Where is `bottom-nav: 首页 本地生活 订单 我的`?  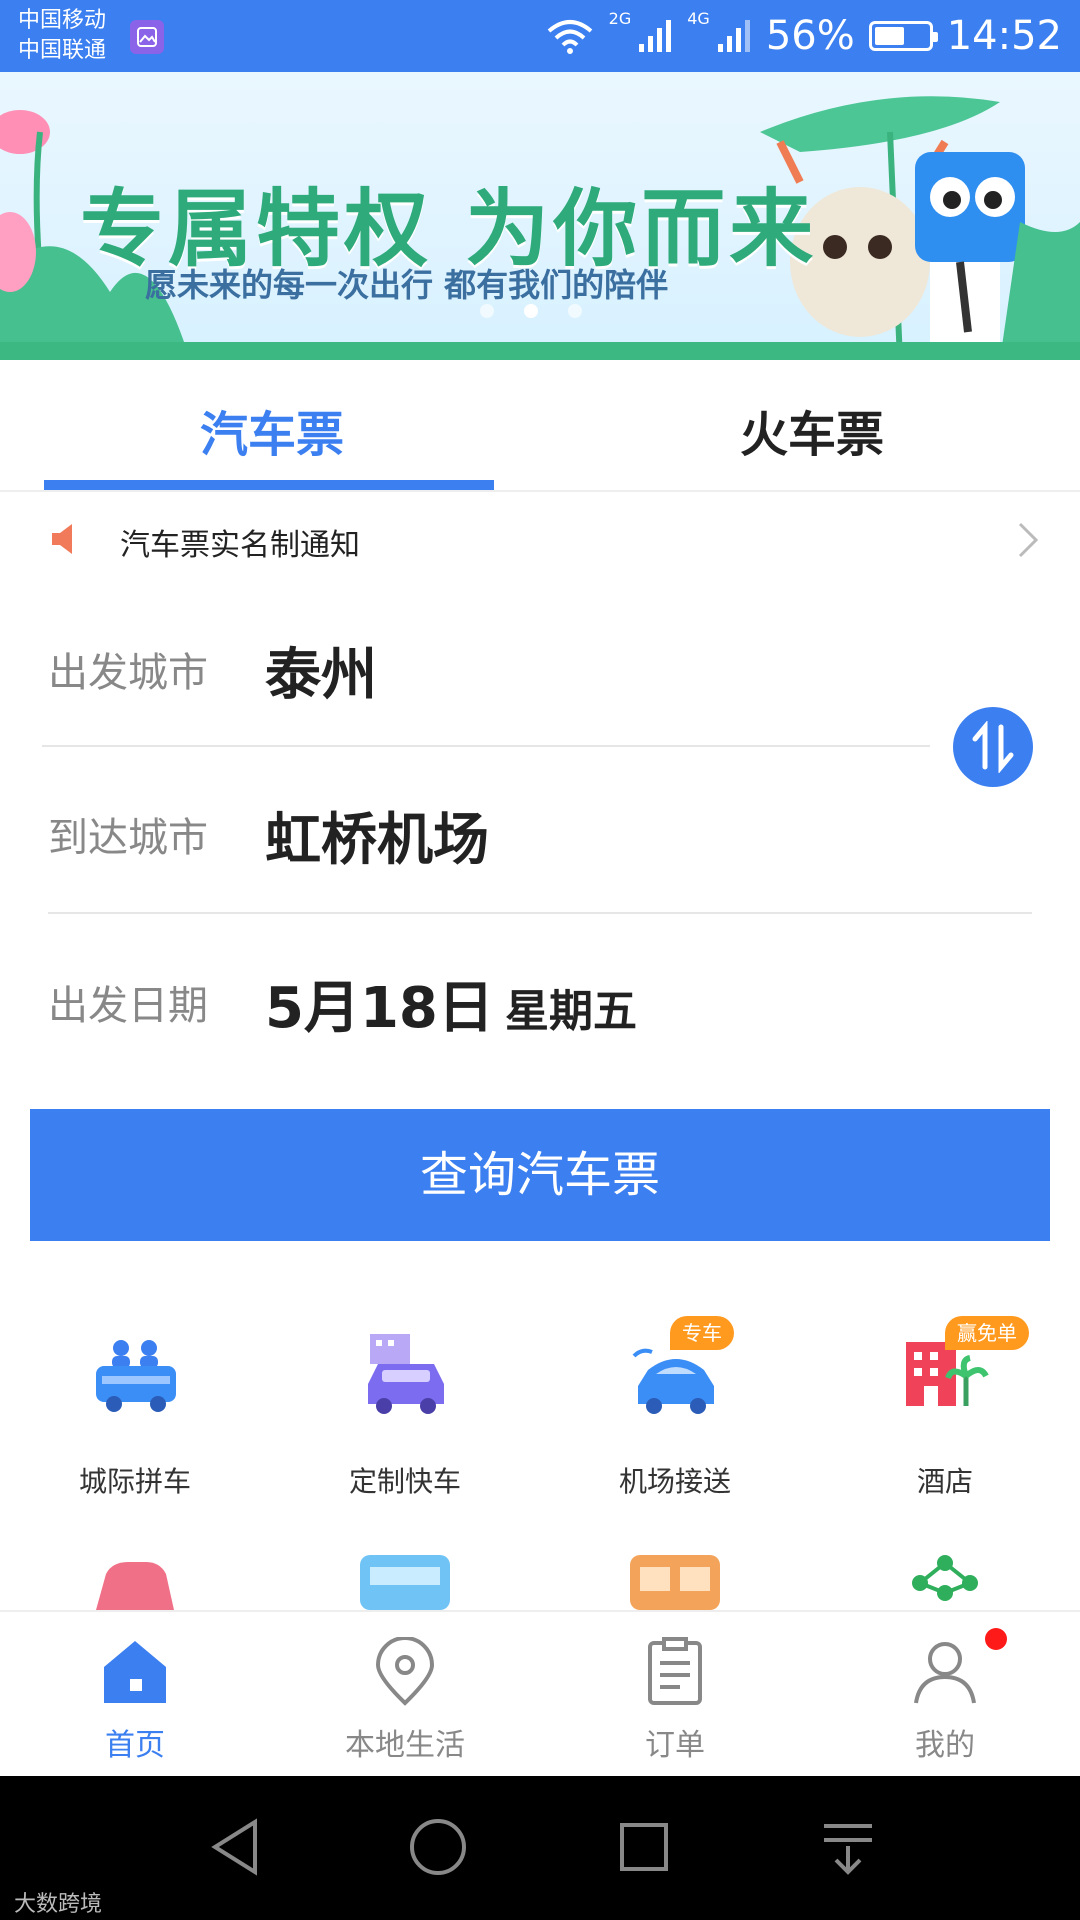
bottom-nav: 首页 本地生活 订单 我的 is located at coordinates (540, 1693).